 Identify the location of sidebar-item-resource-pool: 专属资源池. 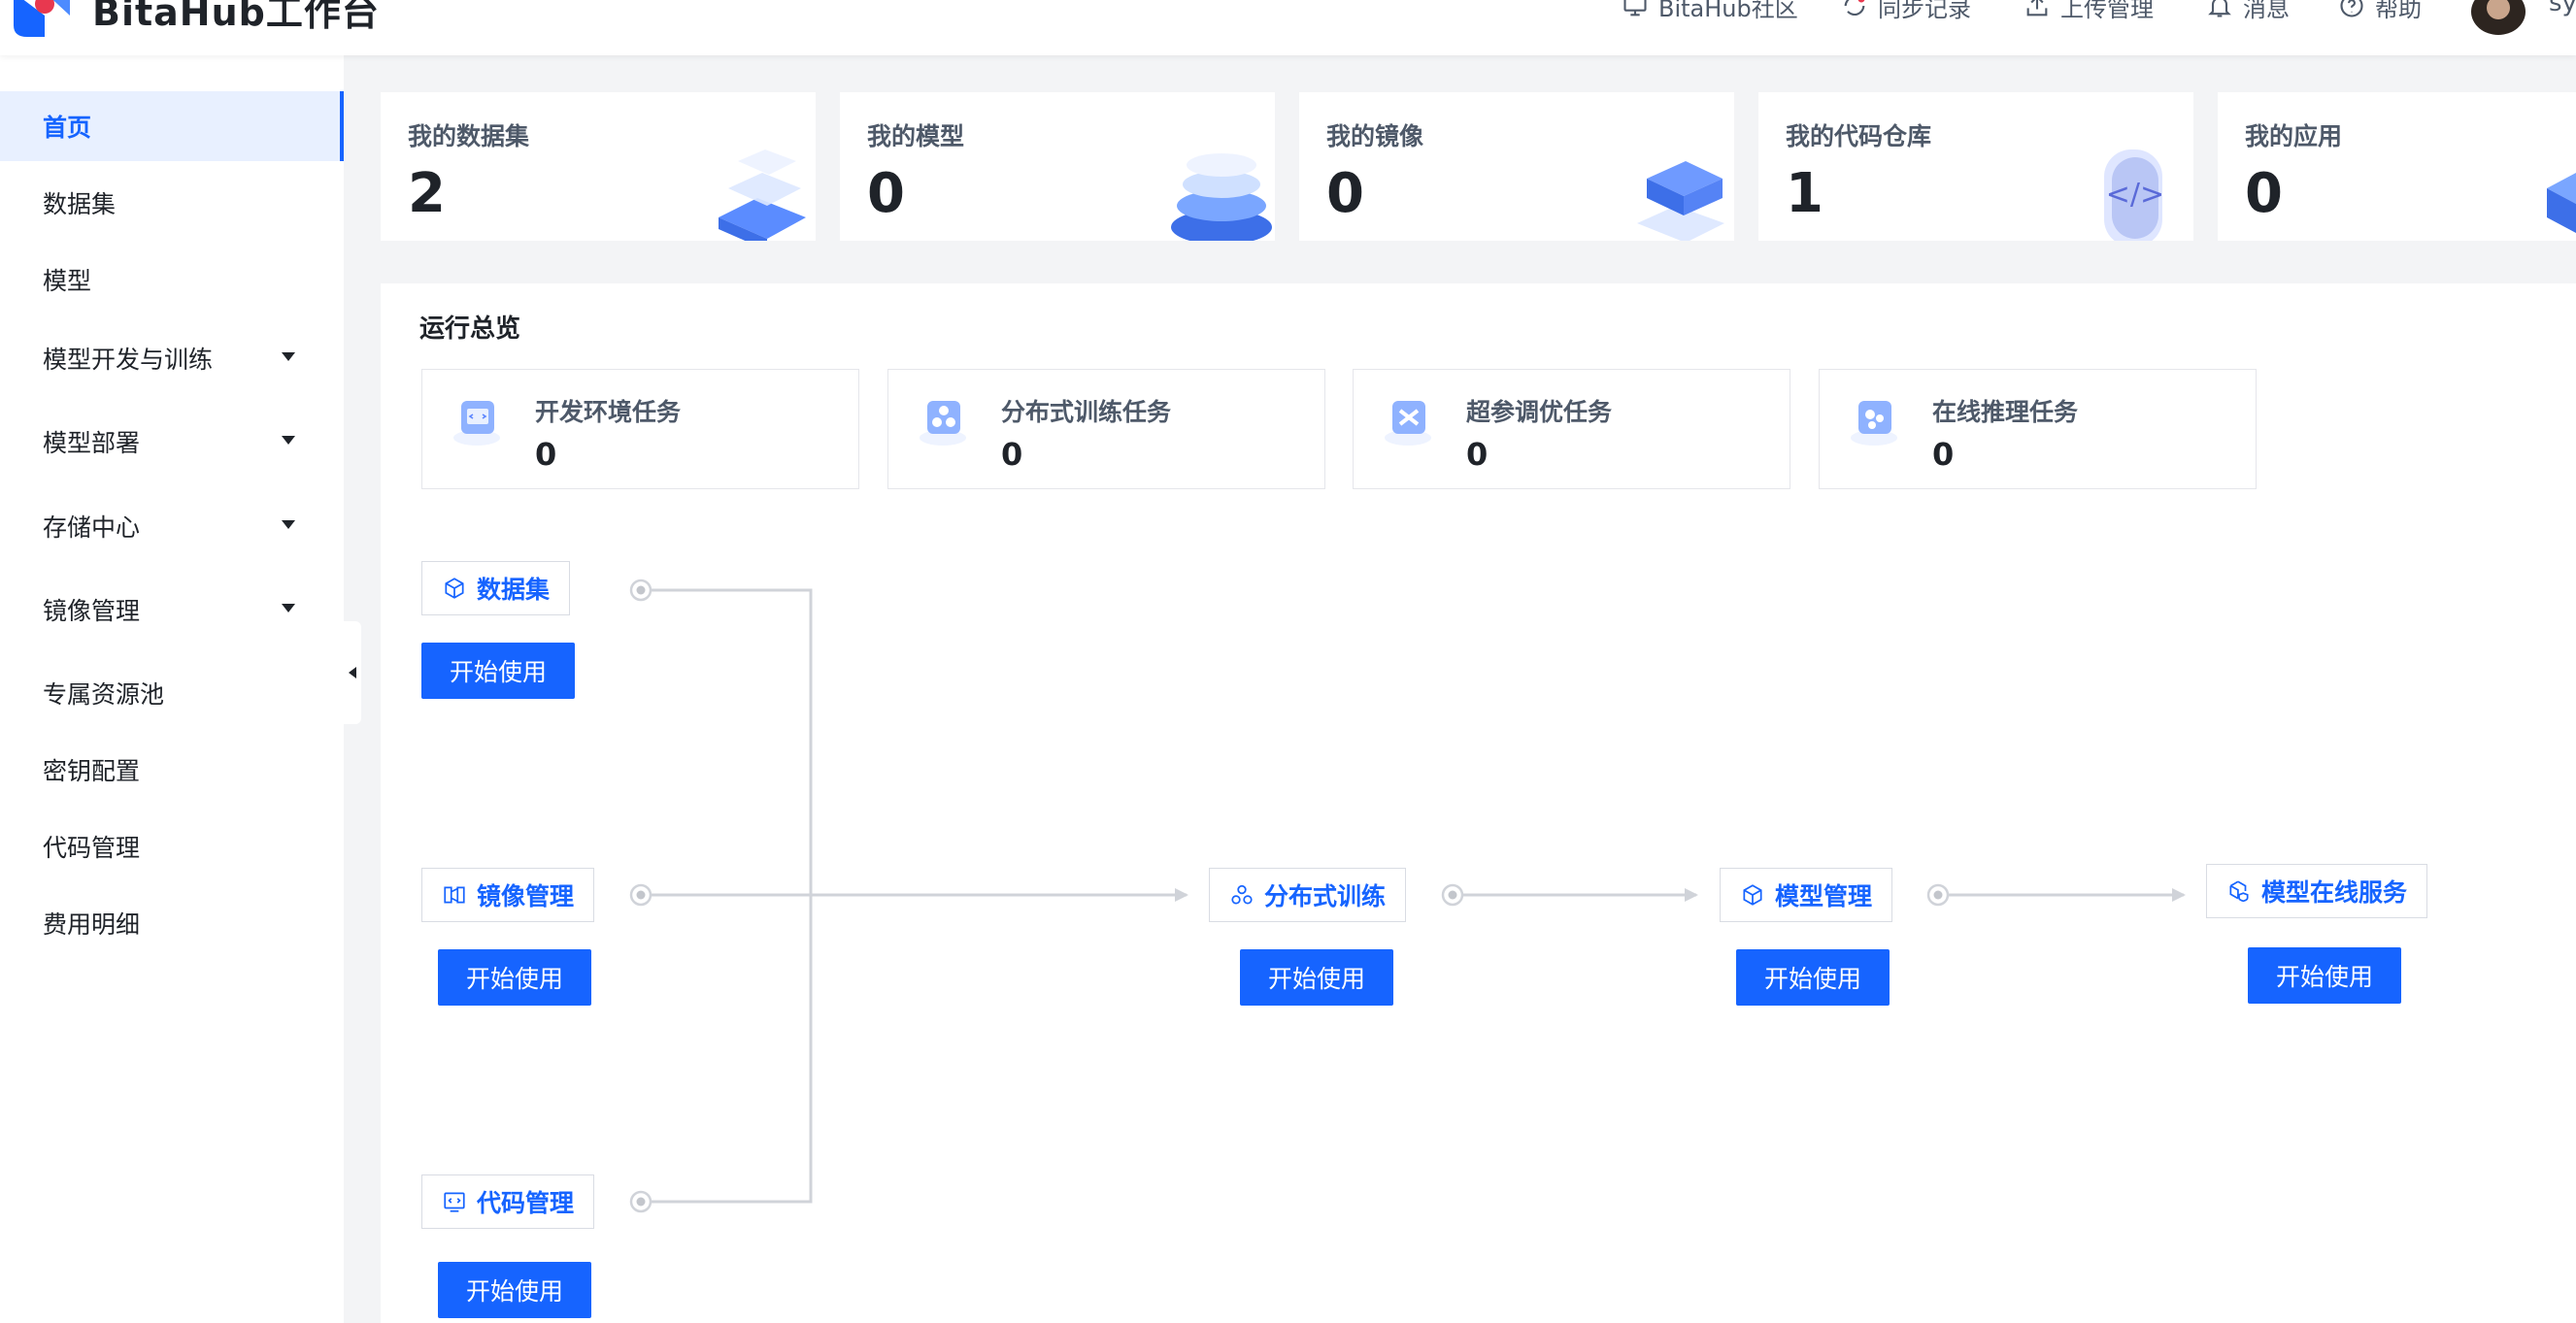
(172, 693).